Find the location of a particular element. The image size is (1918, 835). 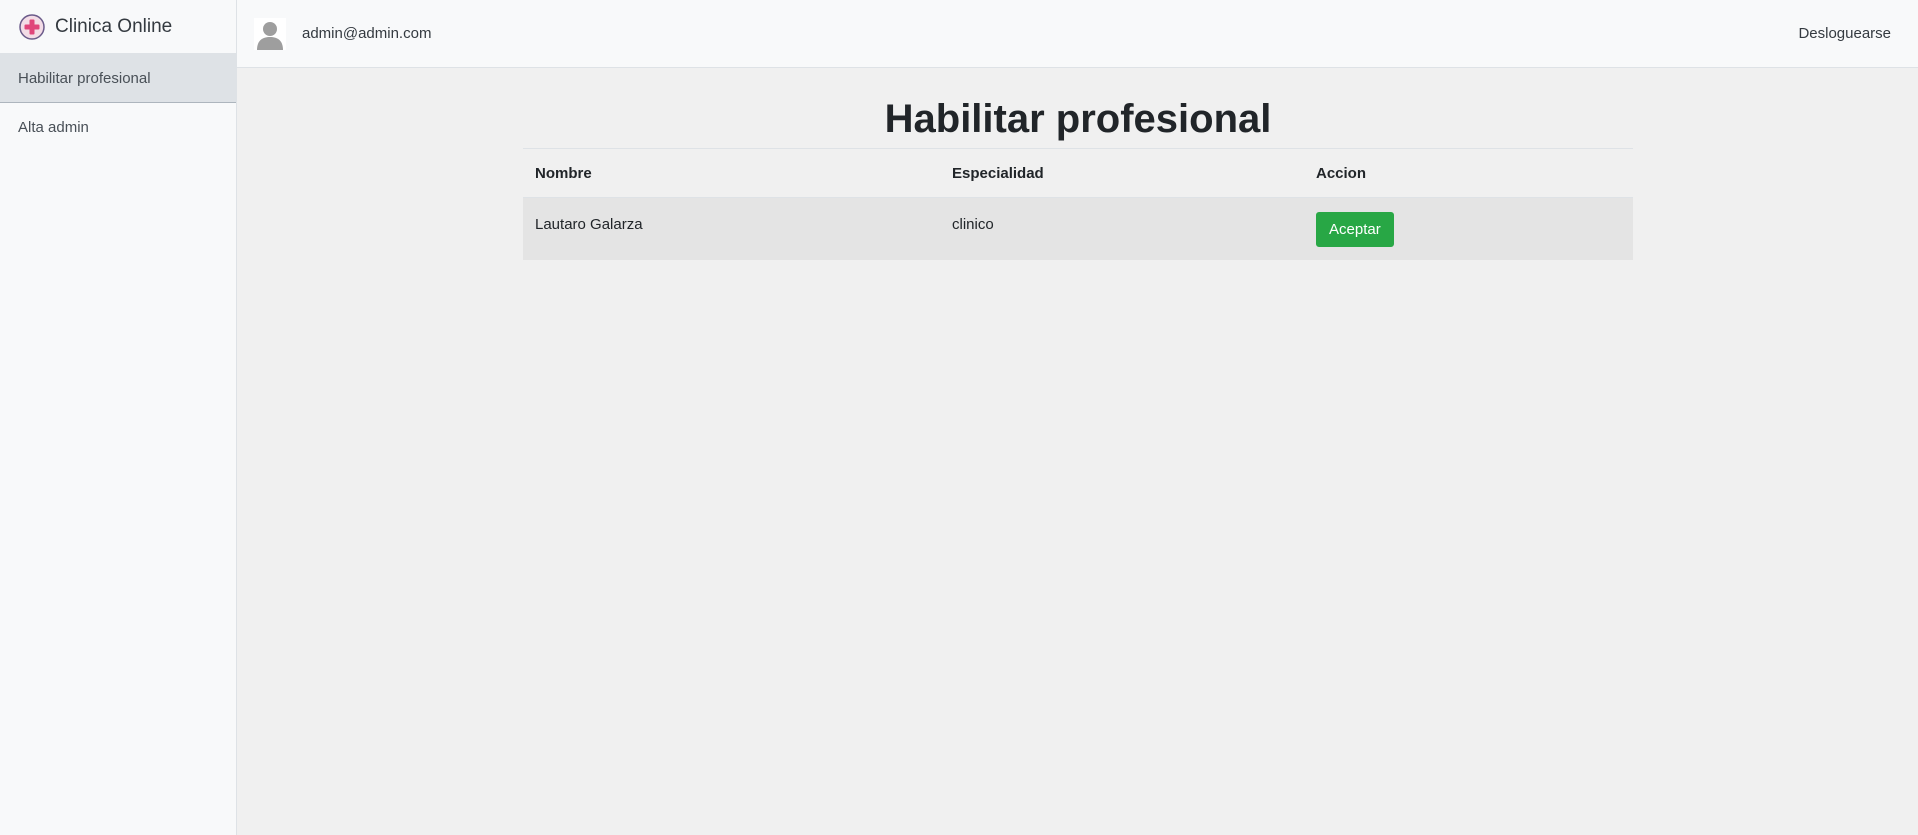

sidebar-item-label: Habilitar profesional is located at coordinates (84, 78).